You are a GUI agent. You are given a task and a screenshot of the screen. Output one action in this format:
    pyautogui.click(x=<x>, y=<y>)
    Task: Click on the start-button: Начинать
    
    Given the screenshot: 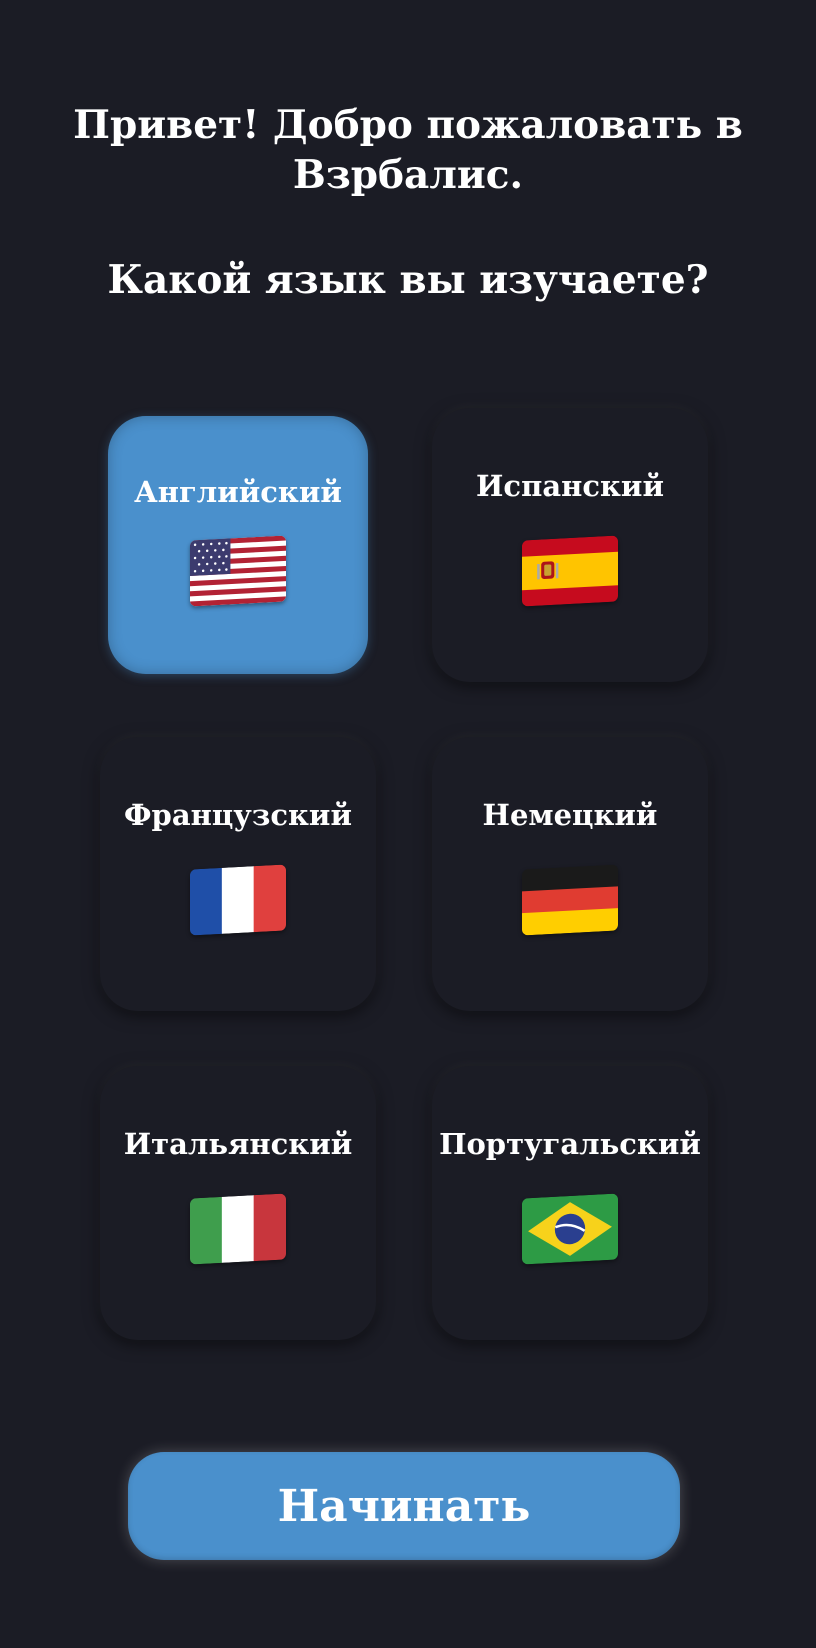 What is the action you would take?
    pyautogui.click(x=404, y=1506)
    